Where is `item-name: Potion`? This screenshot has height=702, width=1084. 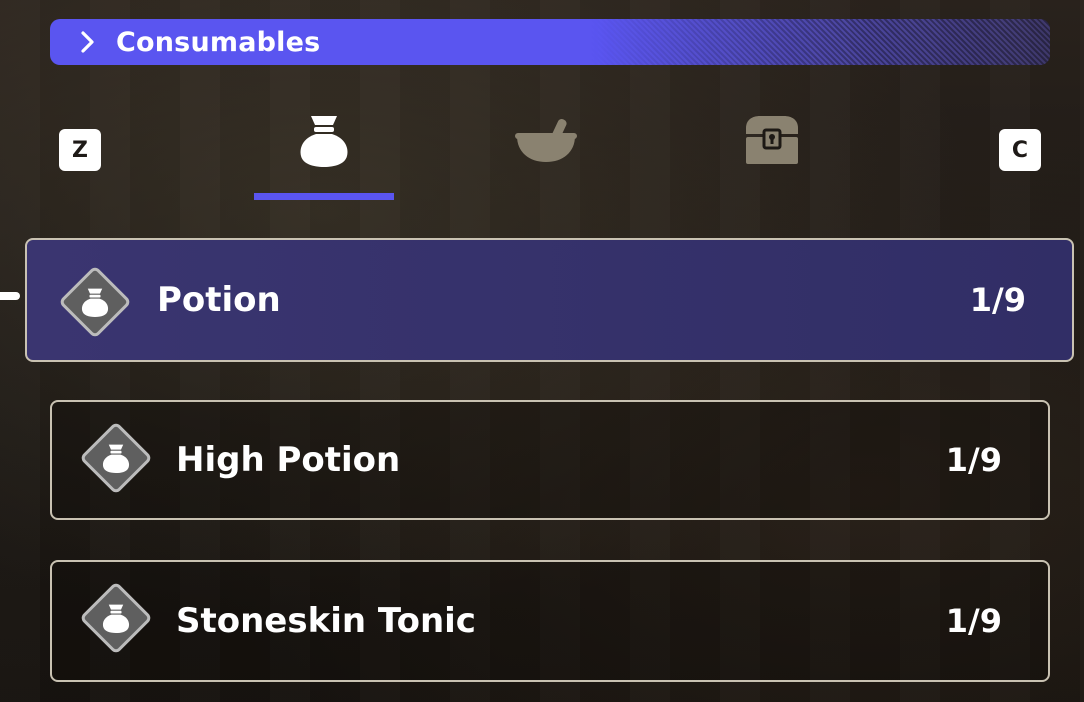 item-name: Potion is located at coordinates (219, 300).